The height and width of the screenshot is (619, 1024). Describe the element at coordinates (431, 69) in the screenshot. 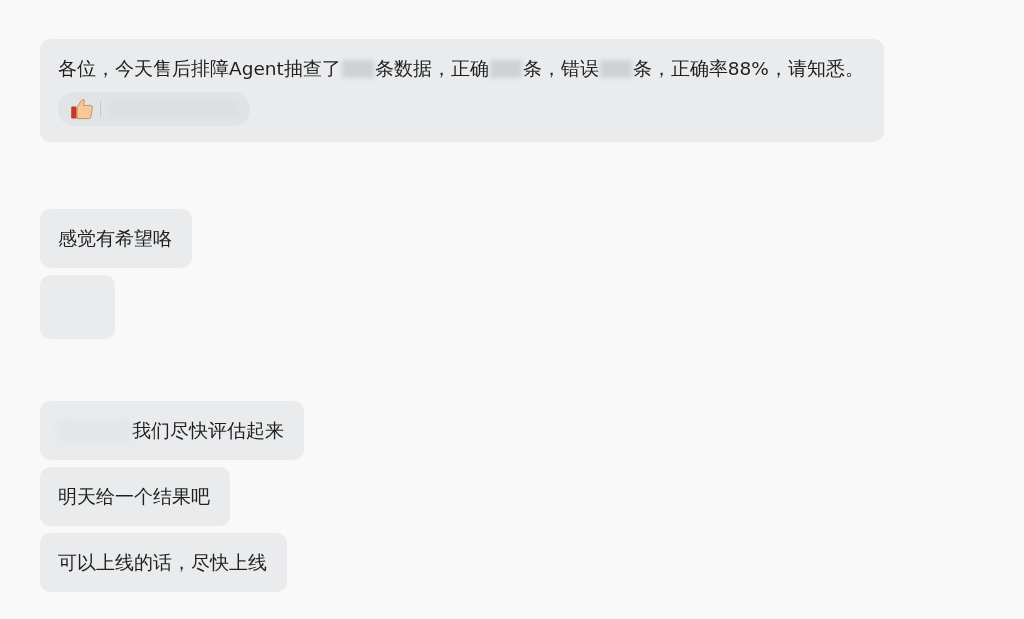

I see `message-text: 条数据，正确` at that location.